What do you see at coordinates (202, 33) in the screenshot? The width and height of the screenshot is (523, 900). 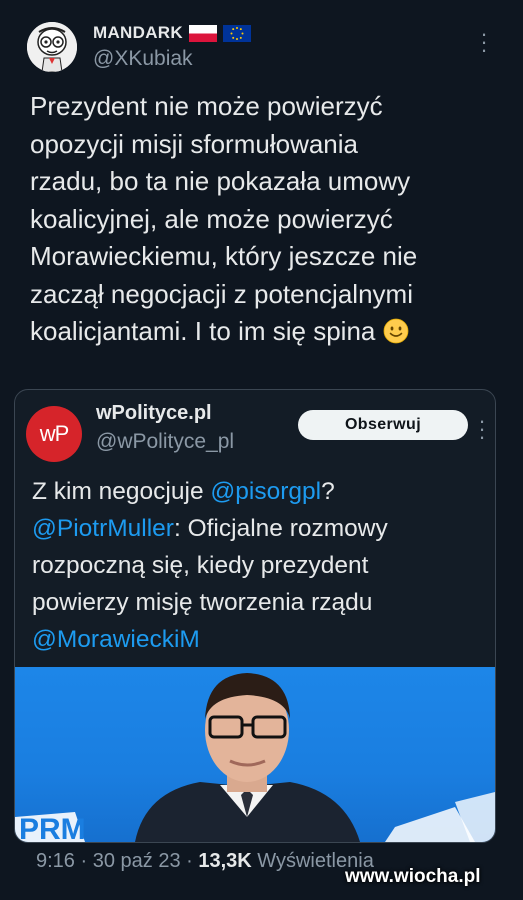 I see `poland-flag-icon` at bounding box center [202, 33].